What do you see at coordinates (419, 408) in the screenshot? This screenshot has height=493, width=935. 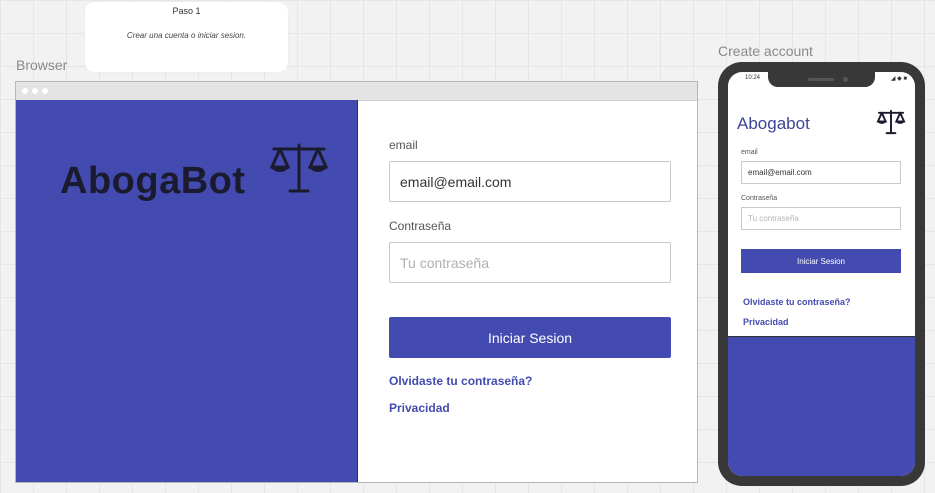 I see `privacy-link: Privacidad` at bounding box center [419, 408].